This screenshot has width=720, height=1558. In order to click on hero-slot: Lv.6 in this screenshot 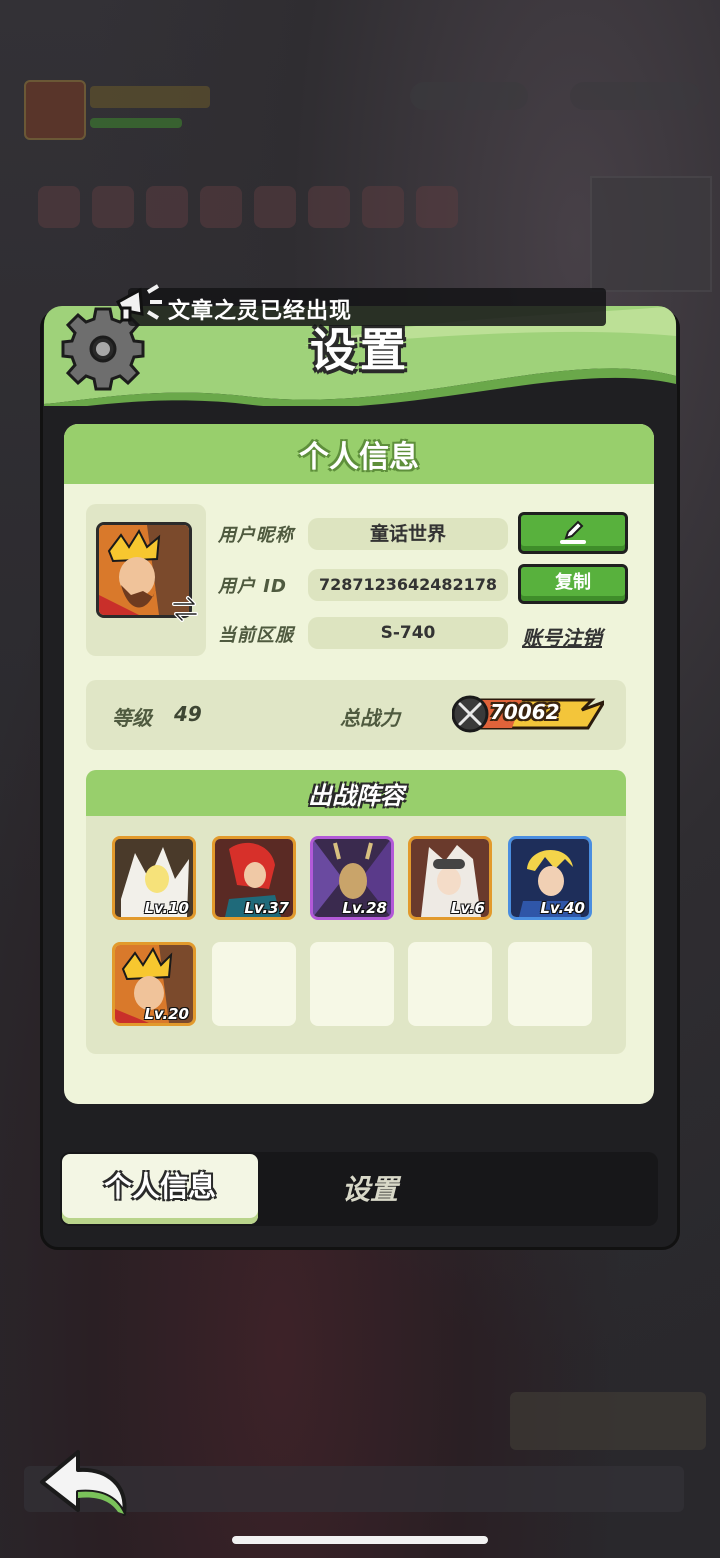, I will do `click(450, 878)`.